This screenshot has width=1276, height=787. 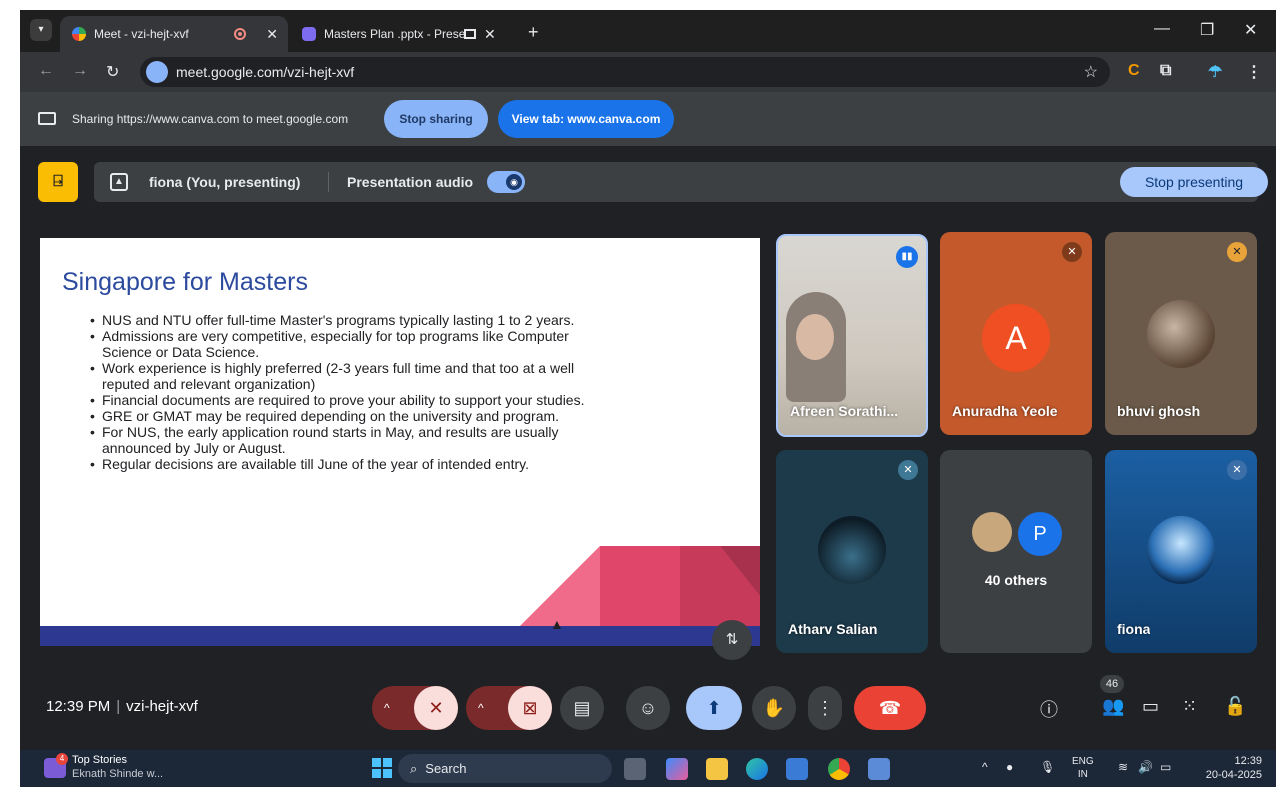 I want to click on task-view-icon, so click(x=635, y=769).